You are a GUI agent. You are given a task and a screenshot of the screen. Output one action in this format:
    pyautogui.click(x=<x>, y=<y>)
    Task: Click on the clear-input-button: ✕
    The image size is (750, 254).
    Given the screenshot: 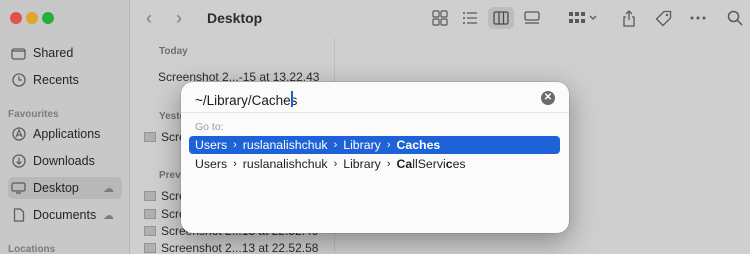 What is the action you would take?
    pyautogui.click(x=548, y=98)
    